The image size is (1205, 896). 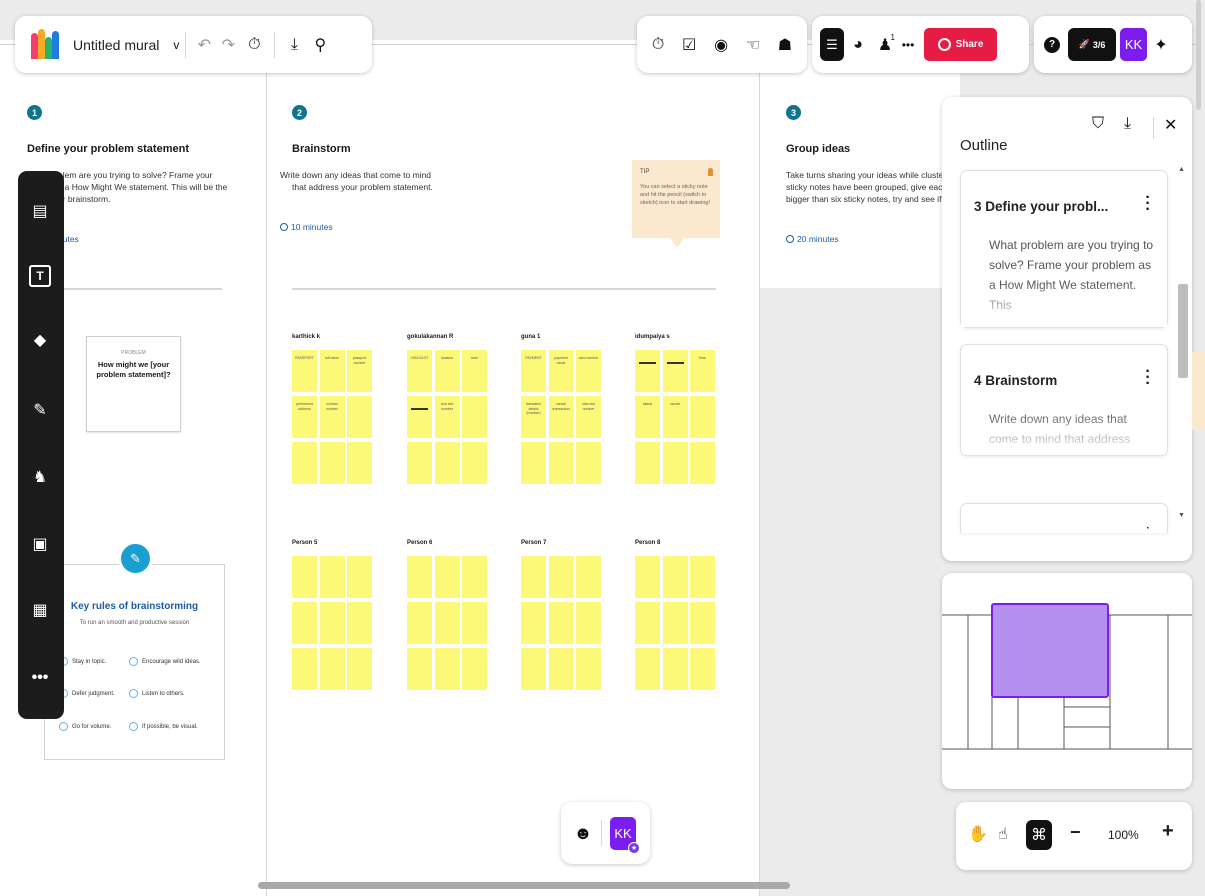 What do you see at coordinates (332, 417) in the screenshot?
I see `sticky-note: contact number` at bounding box center [332, 417].